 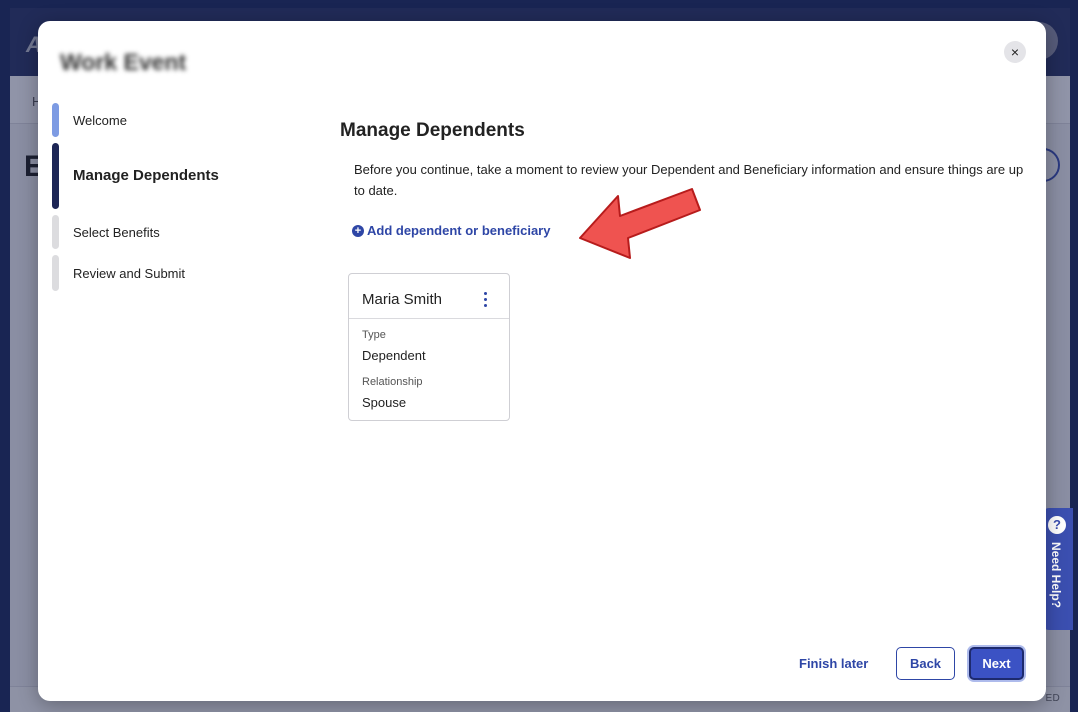 What do you see at coordinates (459, 230) in the screenshot?
I see `add-dependent-label: Add dependent or beneficiary` at bounding box center [459, 230].